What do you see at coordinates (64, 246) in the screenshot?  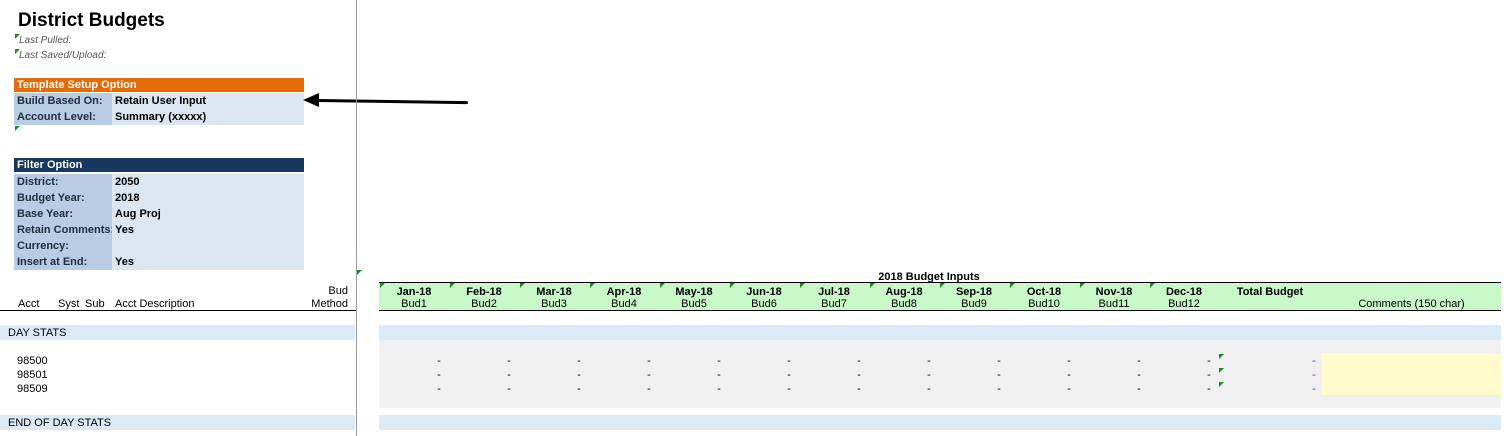 I see `currency-label: Currency:` at bounding box center [64, 246].